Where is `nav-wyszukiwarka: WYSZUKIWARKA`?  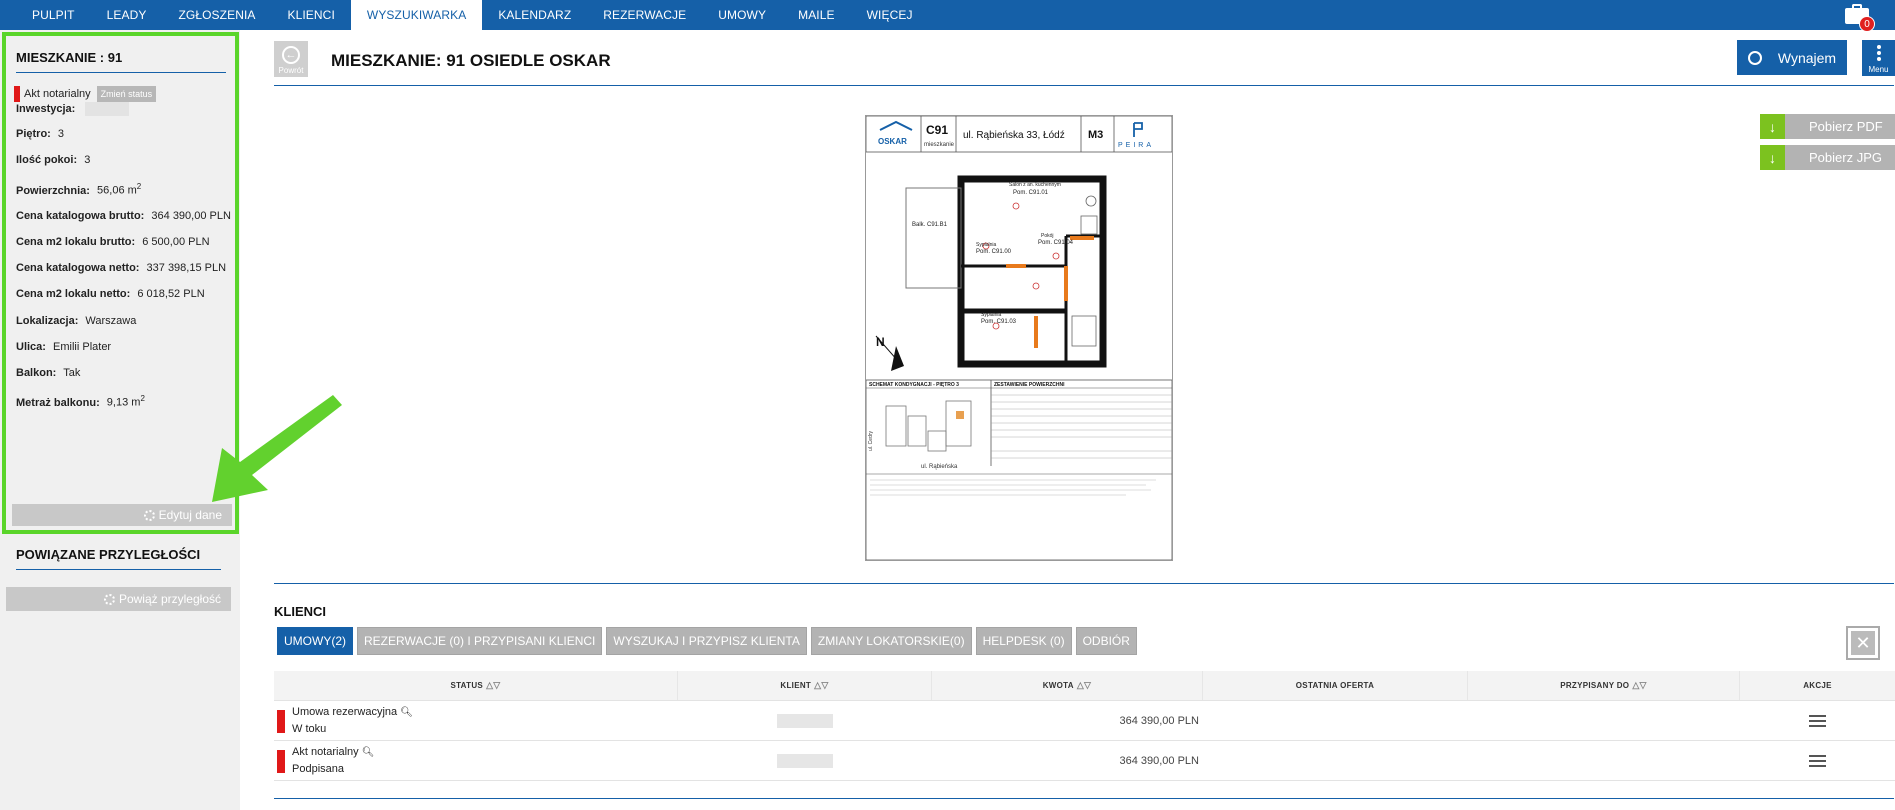 nav-wyszukiwarka: WYSZUKIWARKA is located at coordinates (416, 15).